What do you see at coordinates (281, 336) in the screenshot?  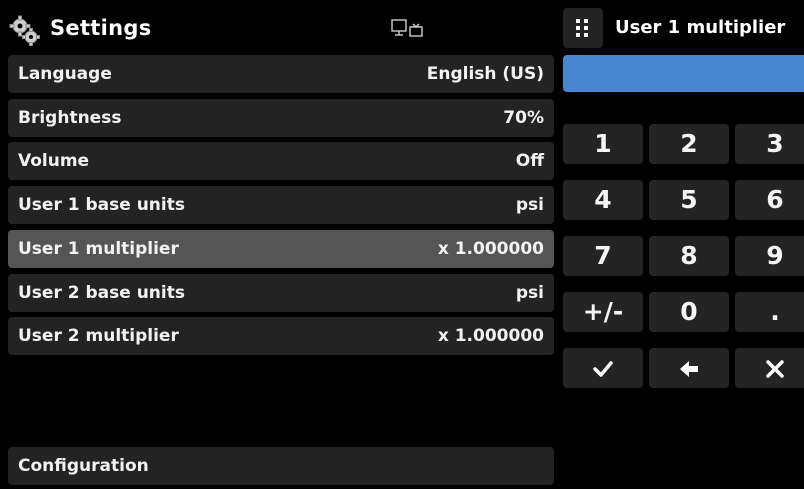 I see `settings-row-user2-multiplier: User 2 multiplier x 1.000000` at bounding box center [281, 336].